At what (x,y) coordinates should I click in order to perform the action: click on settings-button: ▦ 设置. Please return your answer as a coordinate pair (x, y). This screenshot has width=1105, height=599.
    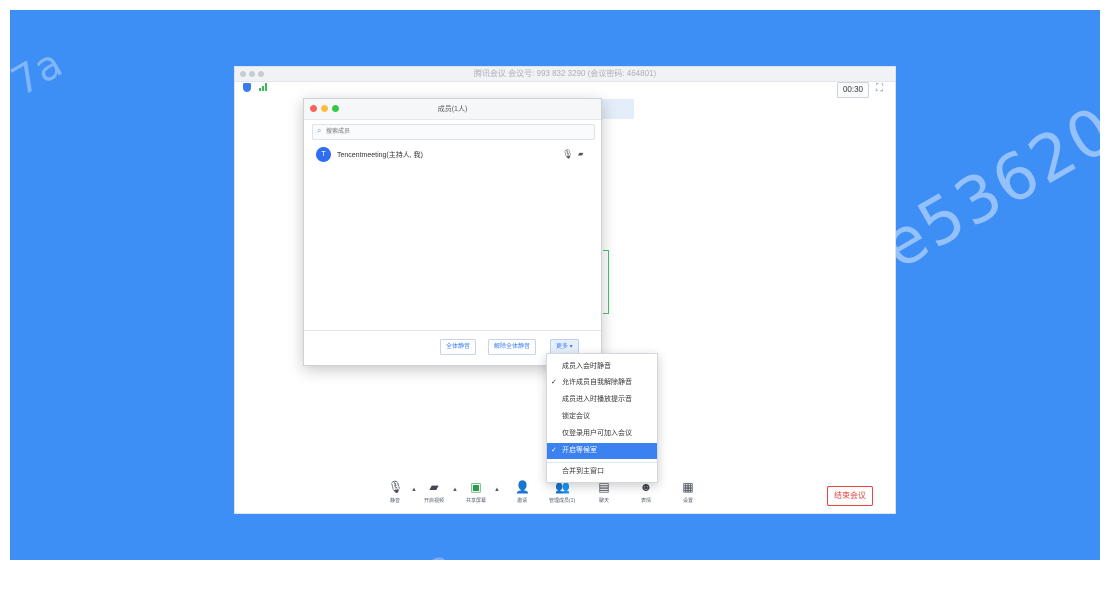
    Looking at the image, I should click on (688, 492).